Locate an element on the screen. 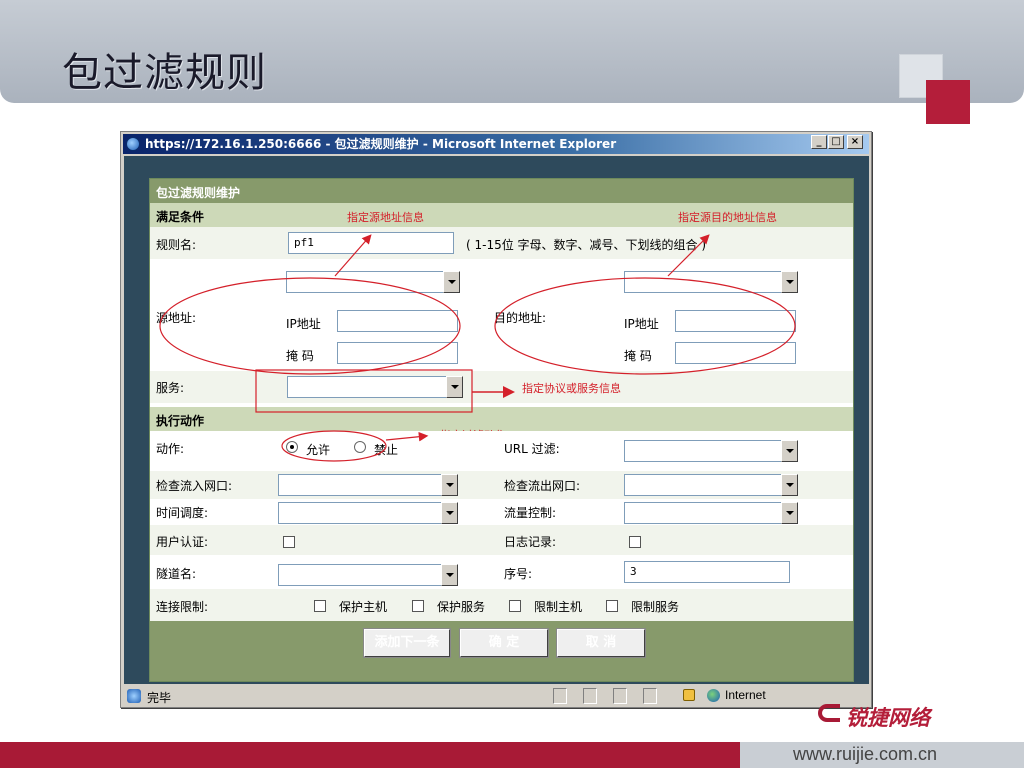 The image size is (1024, 768). source-ip-label: IP地址 is located at coordinates (303, 324).